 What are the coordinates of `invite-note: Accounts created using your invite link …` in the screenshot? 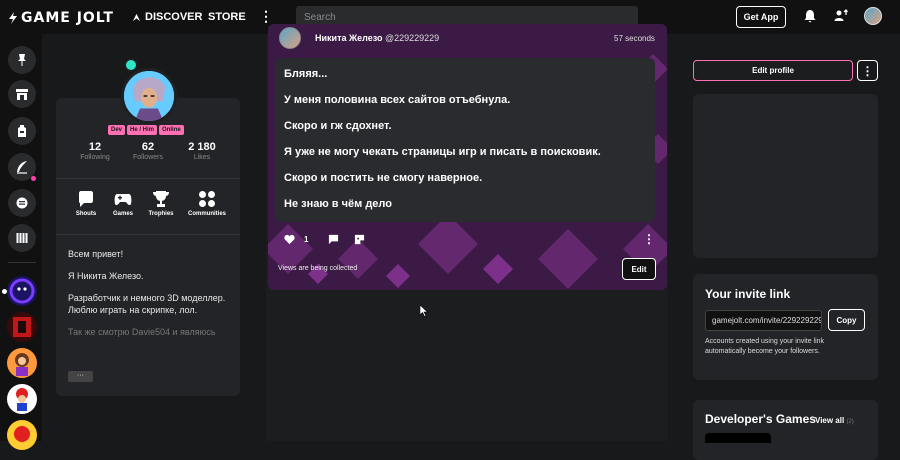 It's located at (765, 346).